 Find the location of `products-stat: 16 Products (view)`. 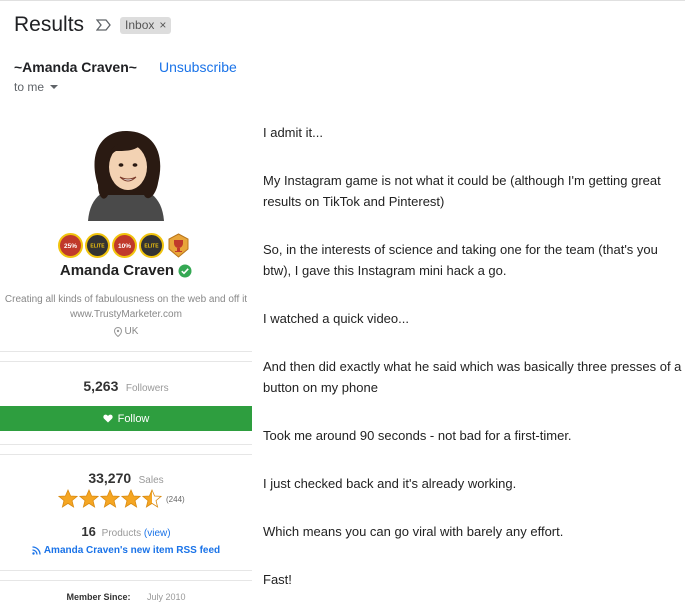

products-stat: 16 Products (view) is located at coordinates (126, 531).